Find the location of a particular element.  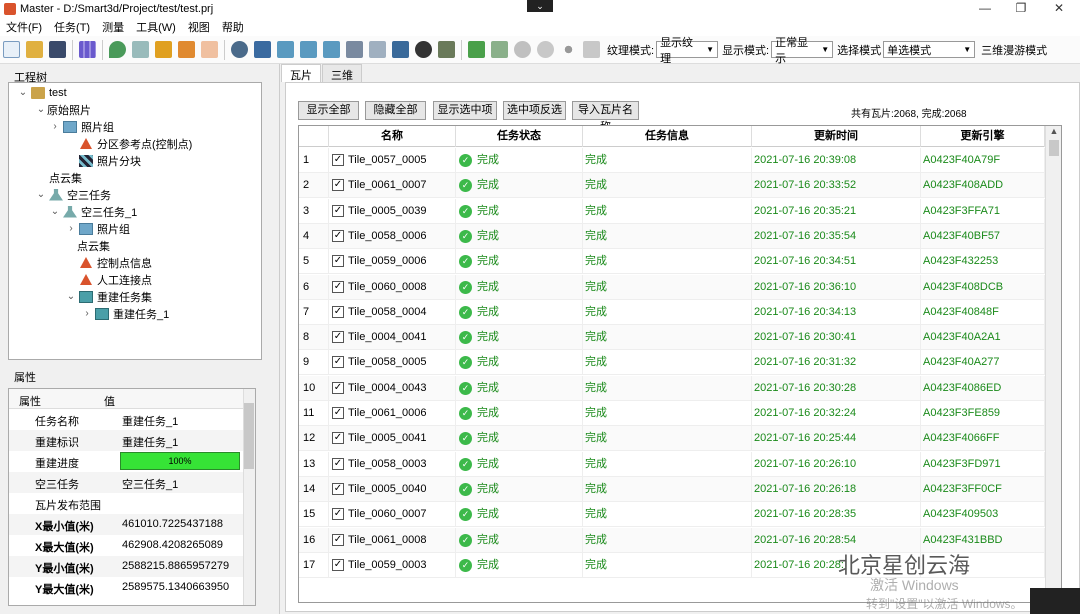

show-selected-button: 显示选中项 is located at coordinates (465, 110).